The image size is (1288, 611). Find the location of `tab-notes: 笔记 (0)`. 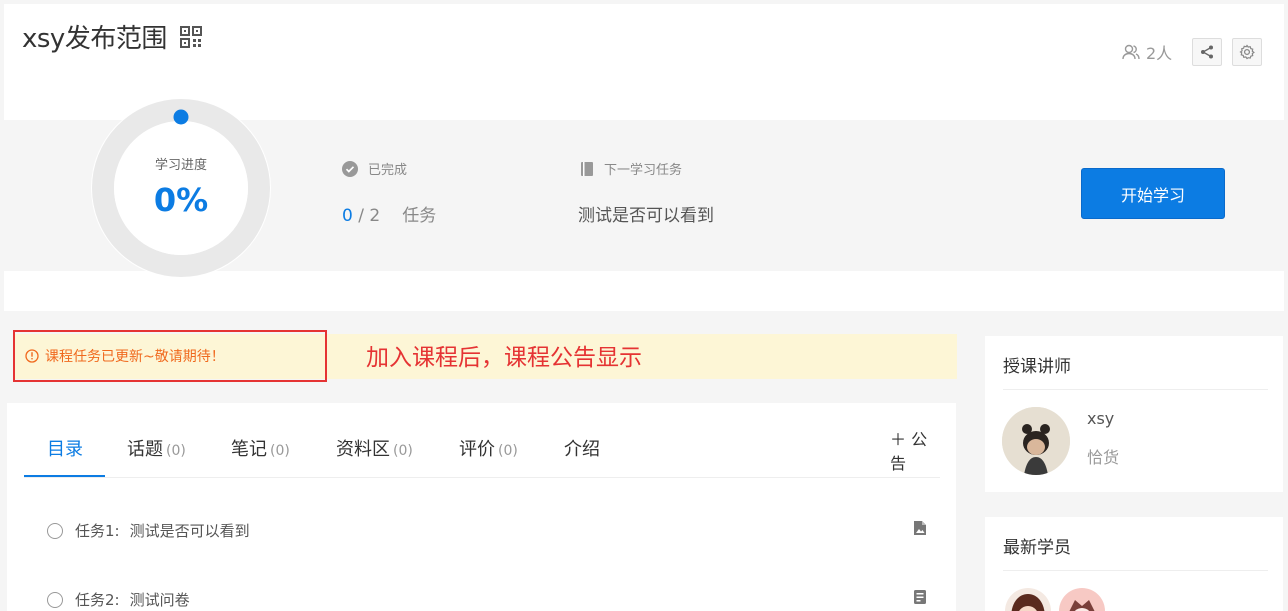

tab-notes: 笔记 (0) is located at coordinates (260, 448).